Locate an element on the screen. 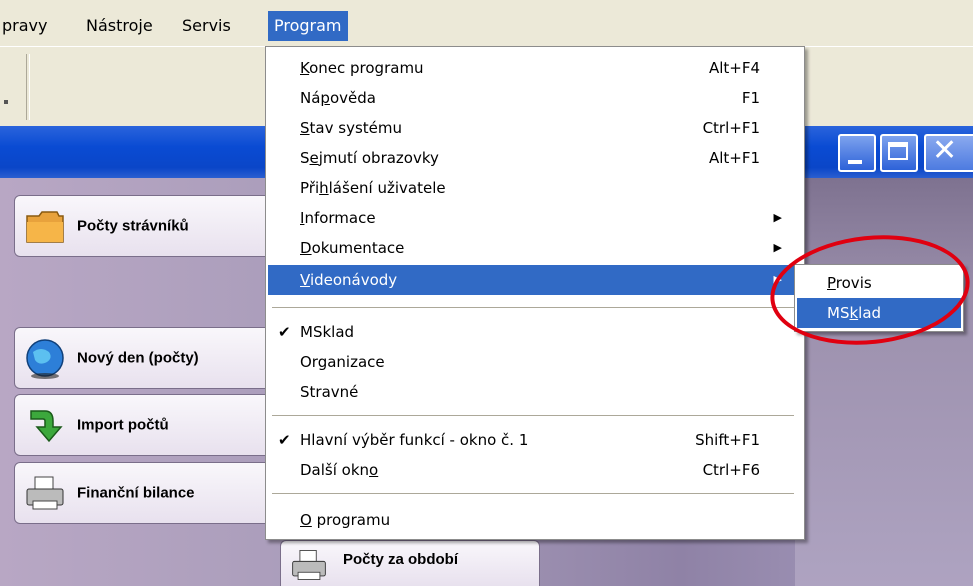 The image size is (973, 586). menu-item-konec-programu: Konec programu Alt+F4 is located at coordinates (534, 68).